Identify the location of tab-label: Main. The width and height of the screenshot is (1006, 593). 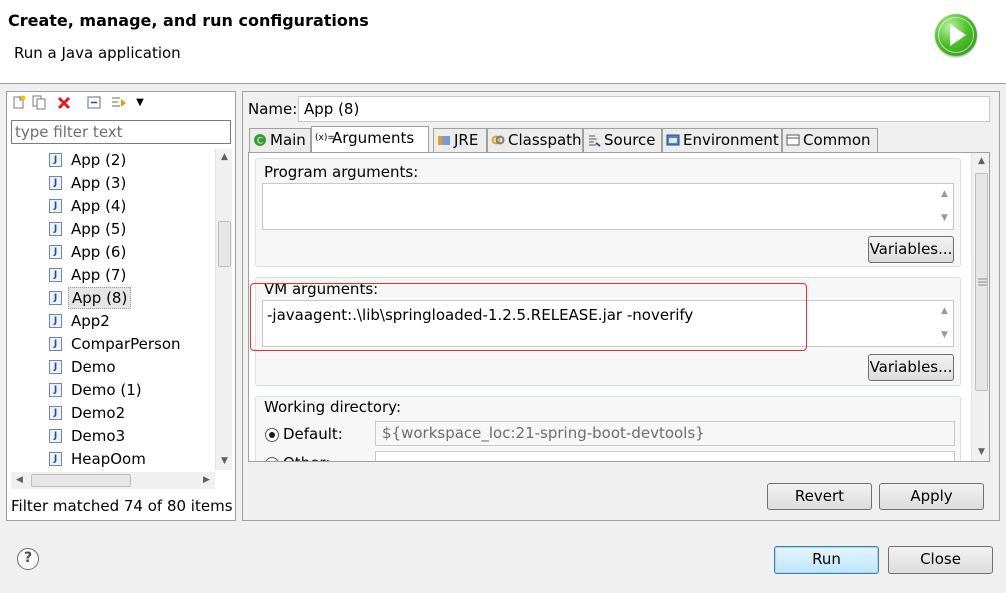
(288, 140).